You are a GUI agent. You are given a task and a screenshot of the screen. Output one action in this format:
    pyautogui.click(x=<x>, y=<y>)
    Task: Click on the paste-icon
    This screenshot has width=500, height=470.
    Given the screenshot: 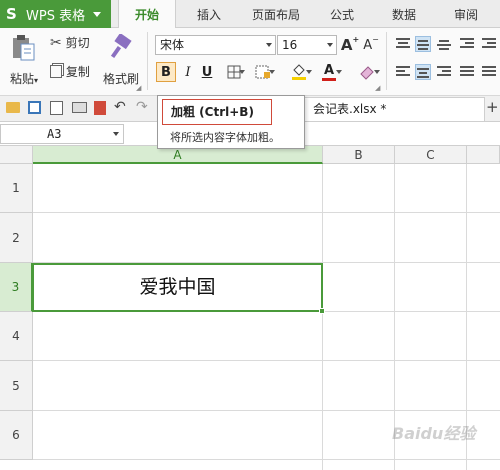 What is the action you would take?
    pyautogui.click(x=24, y=48)
    